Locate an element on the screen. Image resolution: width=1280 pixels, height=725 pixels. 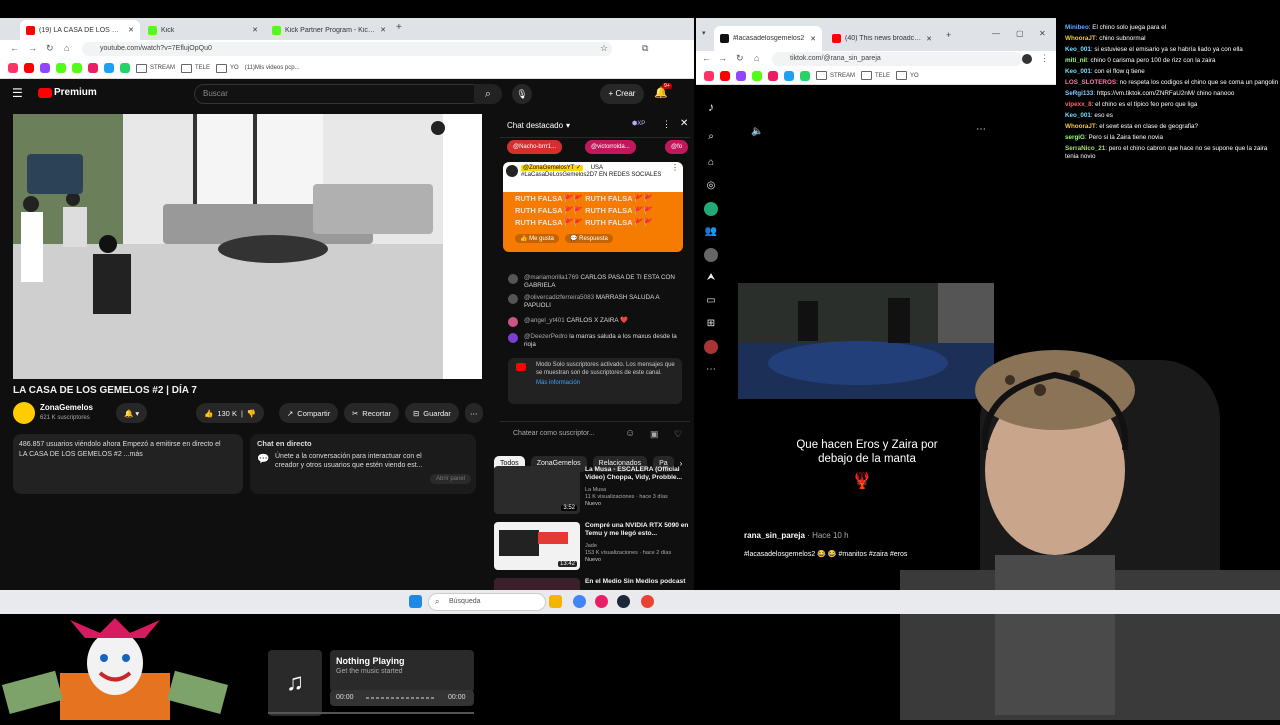
video-thumbnail: 13:42 is located at coordinates (537, 546).